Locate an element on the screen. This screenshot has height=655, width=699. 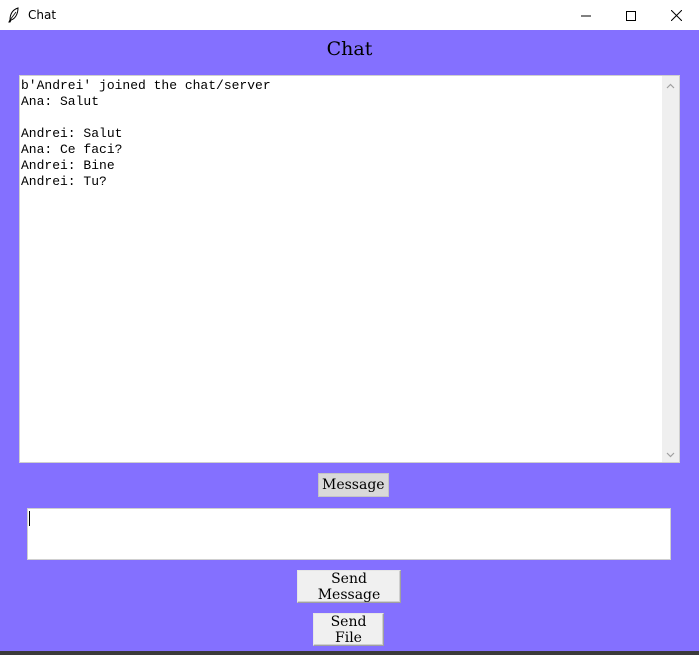
send-message-button: Send Message is located at coordinates (349, 586).